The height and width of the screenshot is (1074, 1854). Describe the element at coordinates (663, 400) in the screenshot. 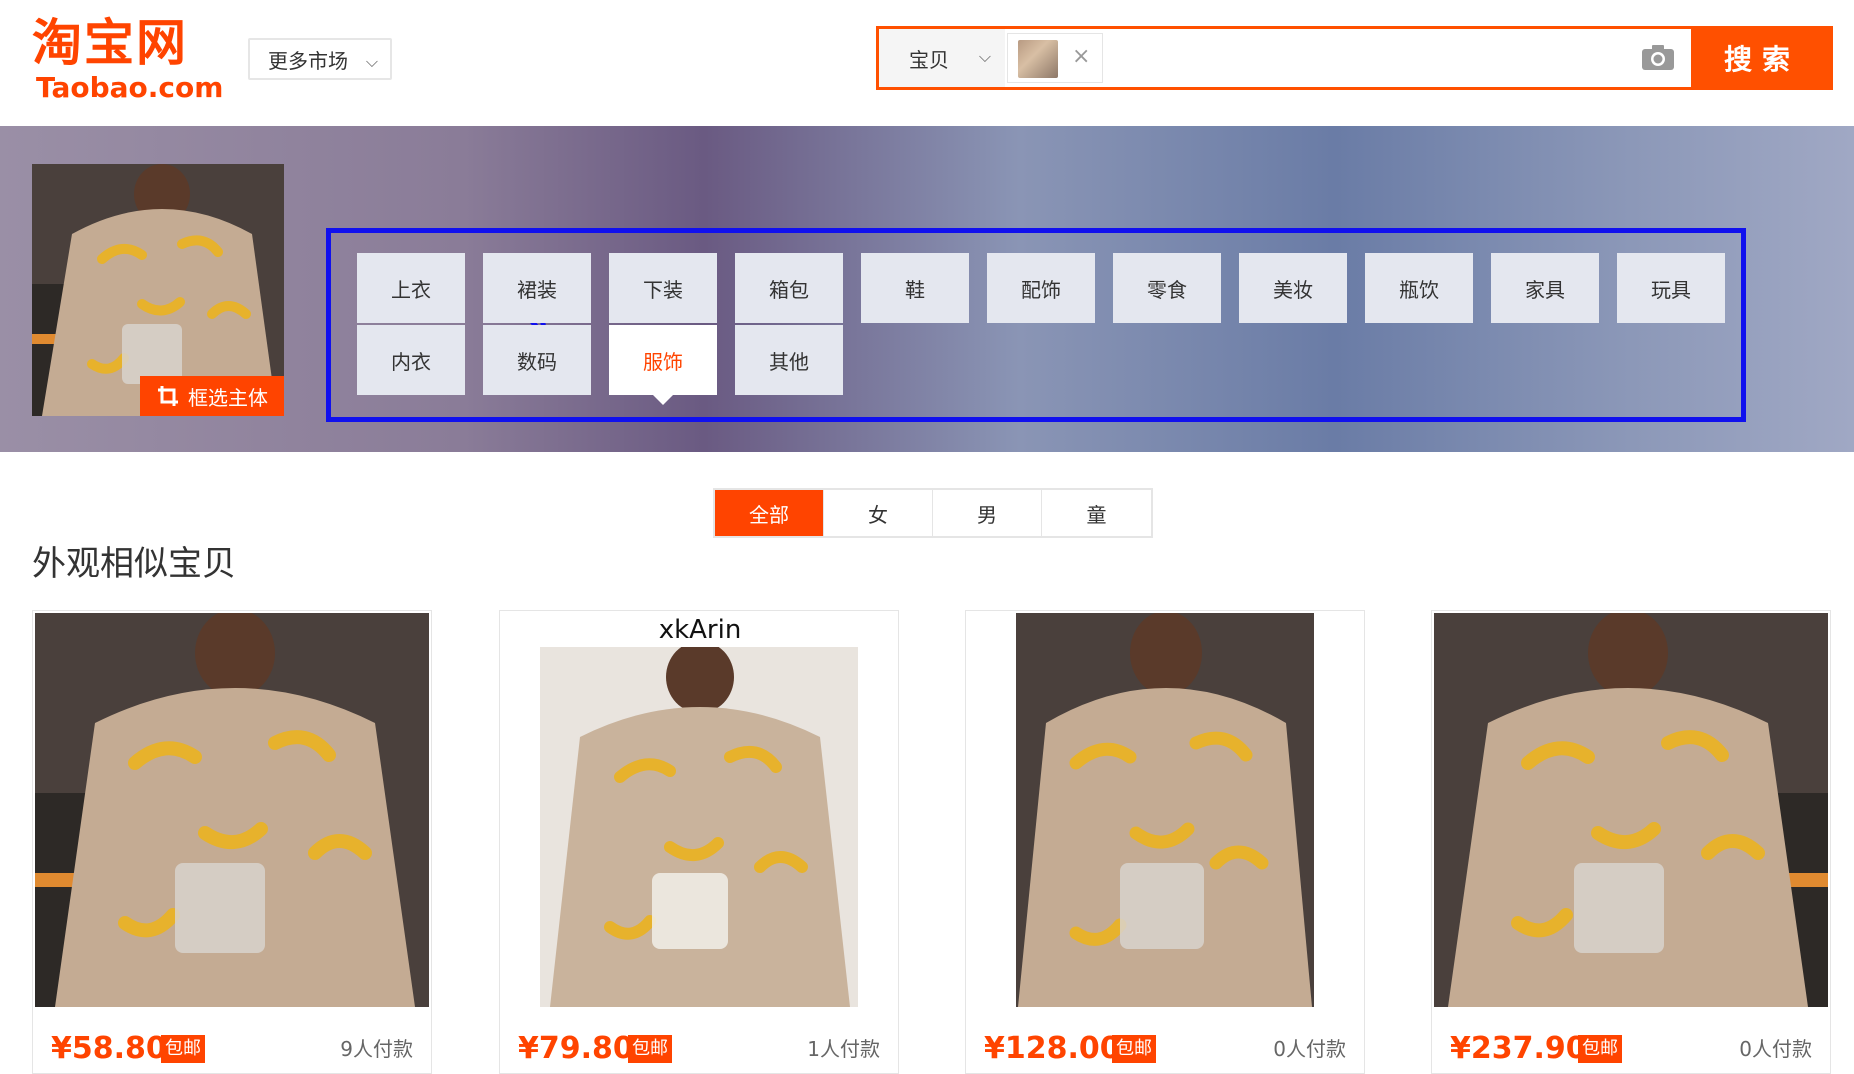

I see `active-category-pointer` at that location.